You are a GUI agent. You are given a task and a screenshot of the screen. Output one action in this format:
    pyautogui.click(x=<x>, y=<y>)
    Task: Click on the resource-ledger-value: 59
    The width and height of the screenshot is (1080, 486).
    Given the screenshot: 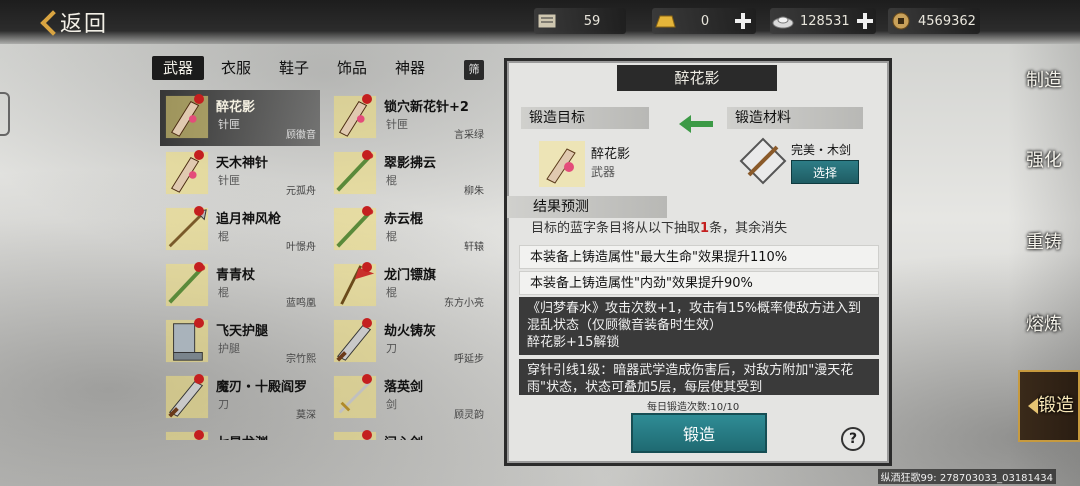 What is the action you would take?
    pyautogui.click(x=592, y=21)
    